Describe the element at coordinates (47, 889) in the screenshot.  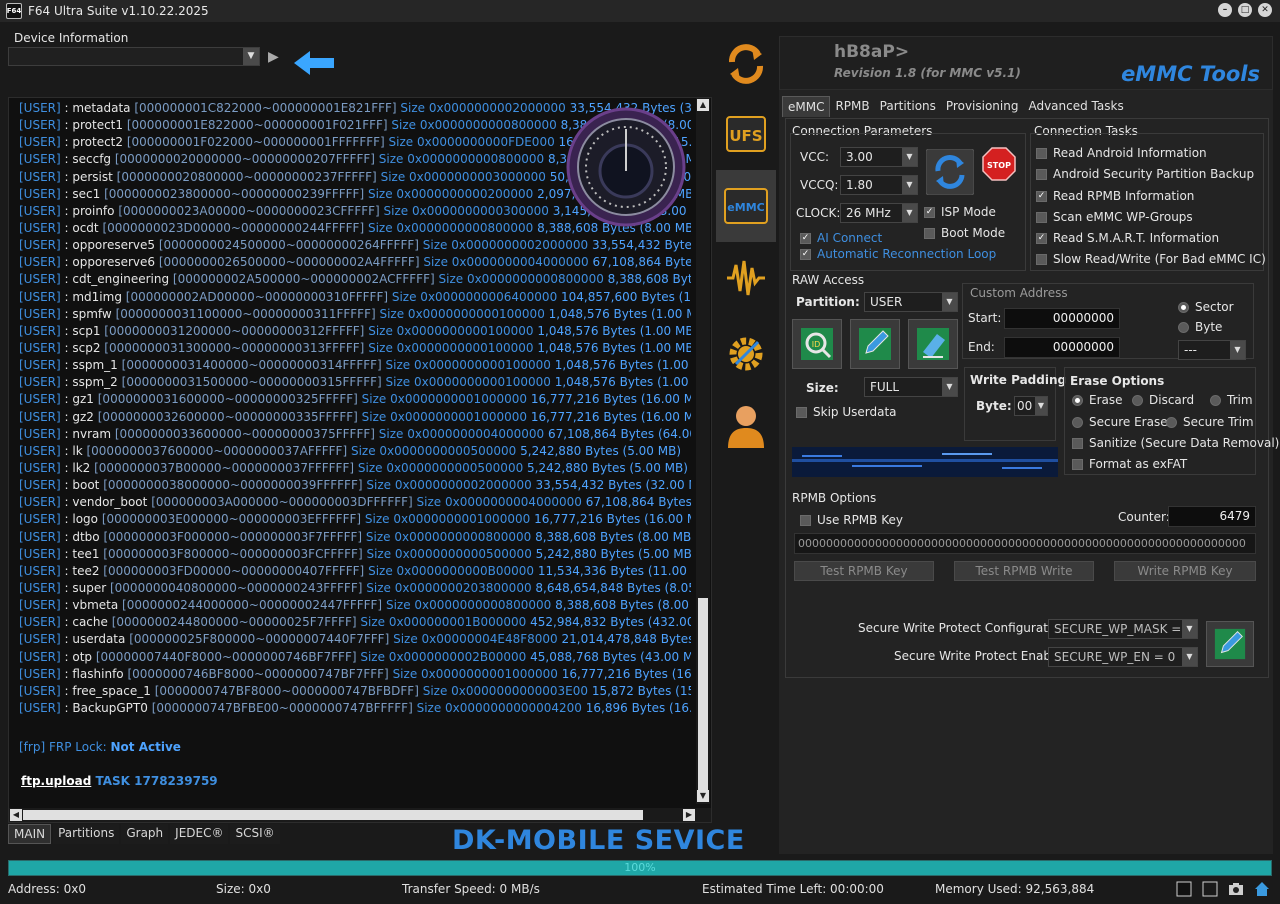
I see `status-address: Address: 0x0` at that location.